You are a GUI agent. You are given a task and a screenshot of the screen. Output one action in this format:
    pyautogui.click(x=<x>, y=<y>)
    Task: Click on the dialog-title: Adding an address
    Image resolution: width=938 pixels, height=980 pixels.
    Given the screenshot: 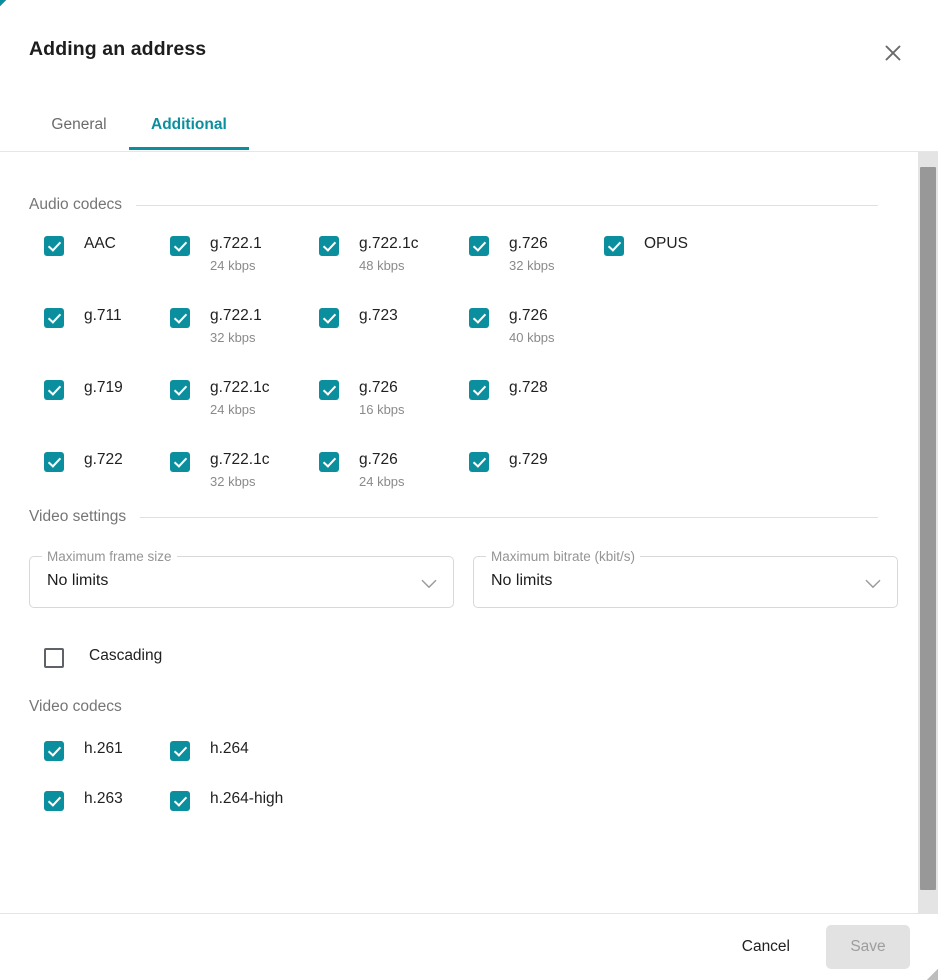 What is the action you would take?
    pyautogui.click(x=118, y=49)
    